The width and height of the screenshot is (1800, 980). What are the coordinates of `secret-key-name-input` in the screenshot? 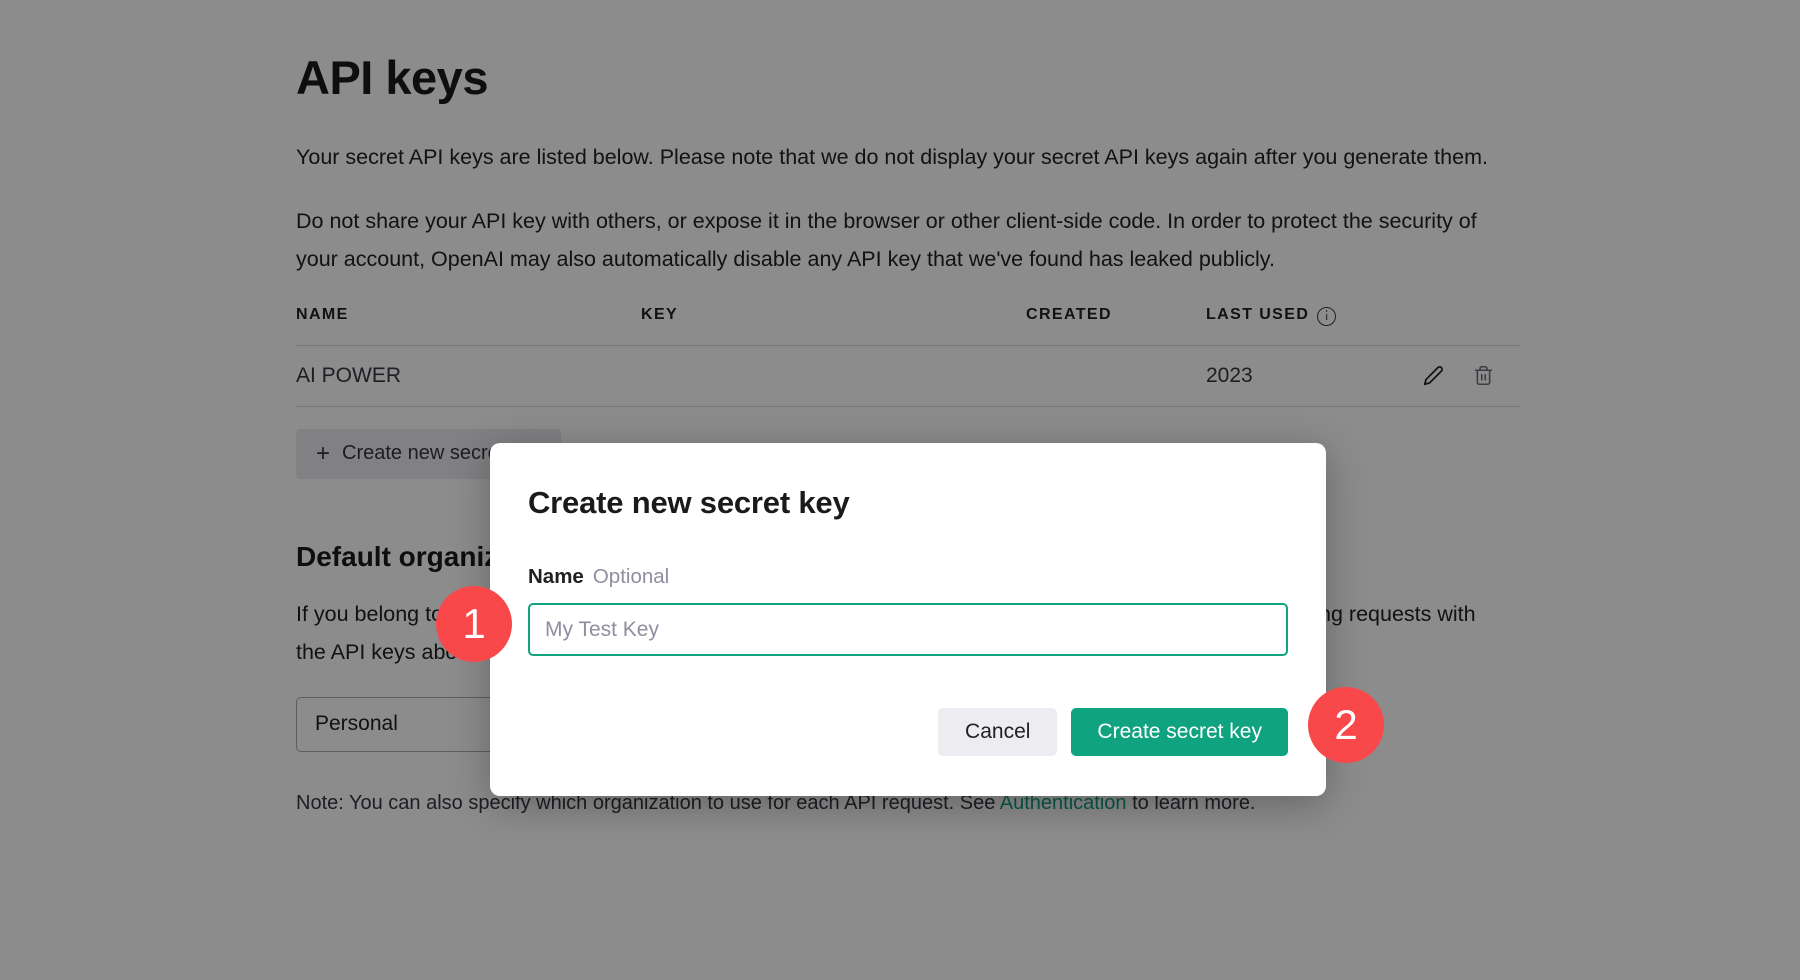 It's located at (908, 629).